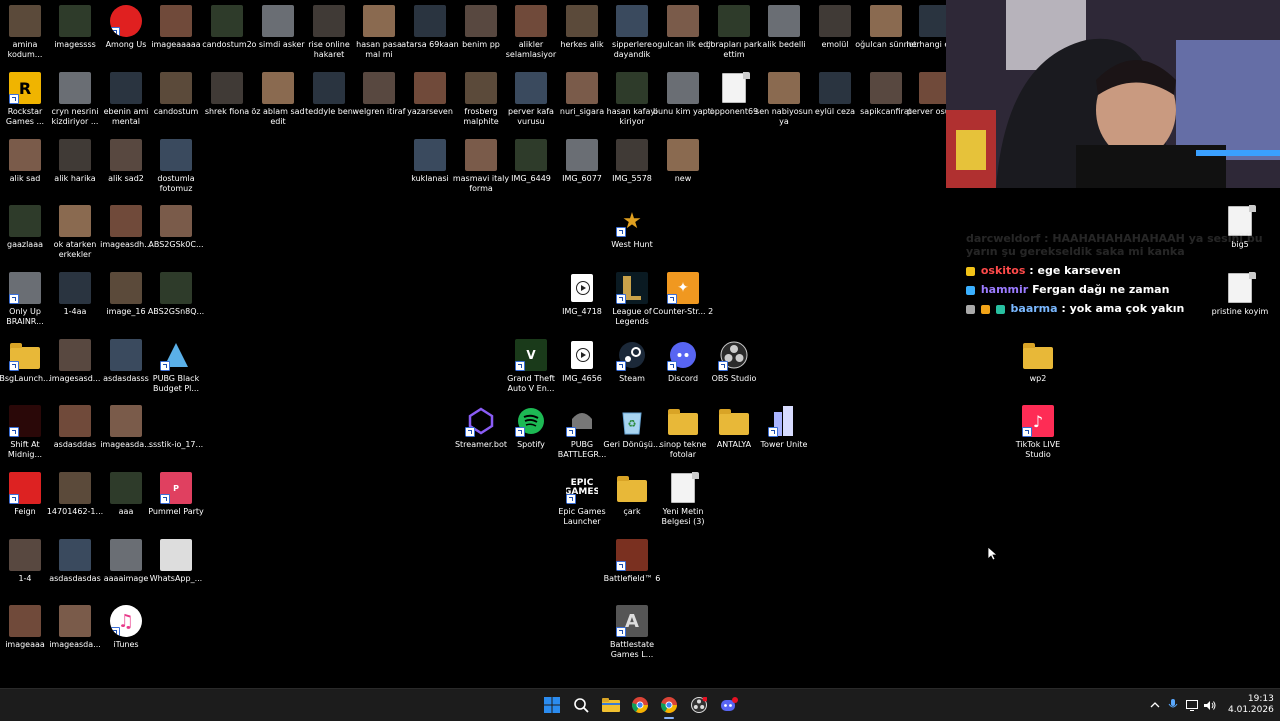  I want to click on desktop-icon: gaazlaaa, so click(25, 227).